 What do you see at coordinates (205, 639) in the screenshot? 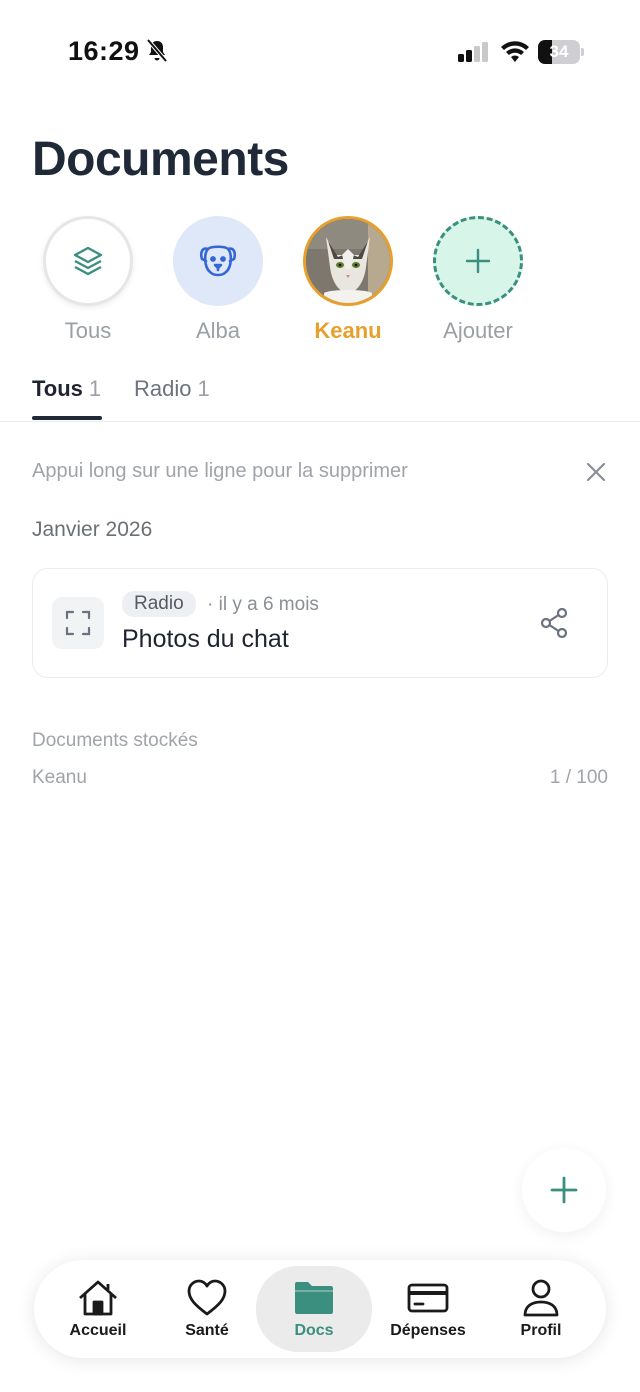
I see `document-title: Photos du chat` at bounding box center [205, 639].